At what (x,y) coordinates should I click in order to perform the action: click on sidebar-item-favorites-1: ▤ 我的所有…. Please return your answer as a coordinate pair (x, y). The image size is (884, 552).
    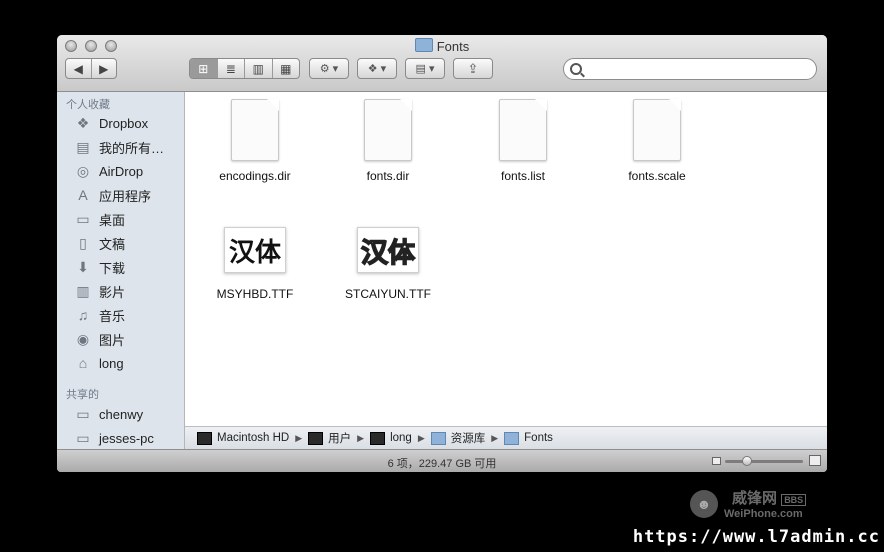
    Looking at the image, I should click on (119, 147).